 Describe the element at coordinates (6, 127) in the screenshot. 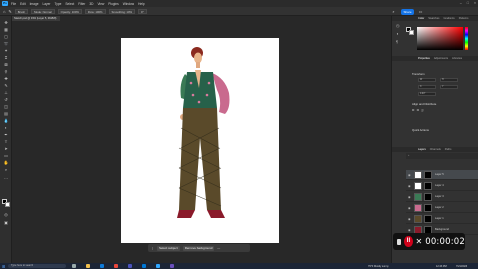

I see `dodge-tool-icon: ◐` at that location.